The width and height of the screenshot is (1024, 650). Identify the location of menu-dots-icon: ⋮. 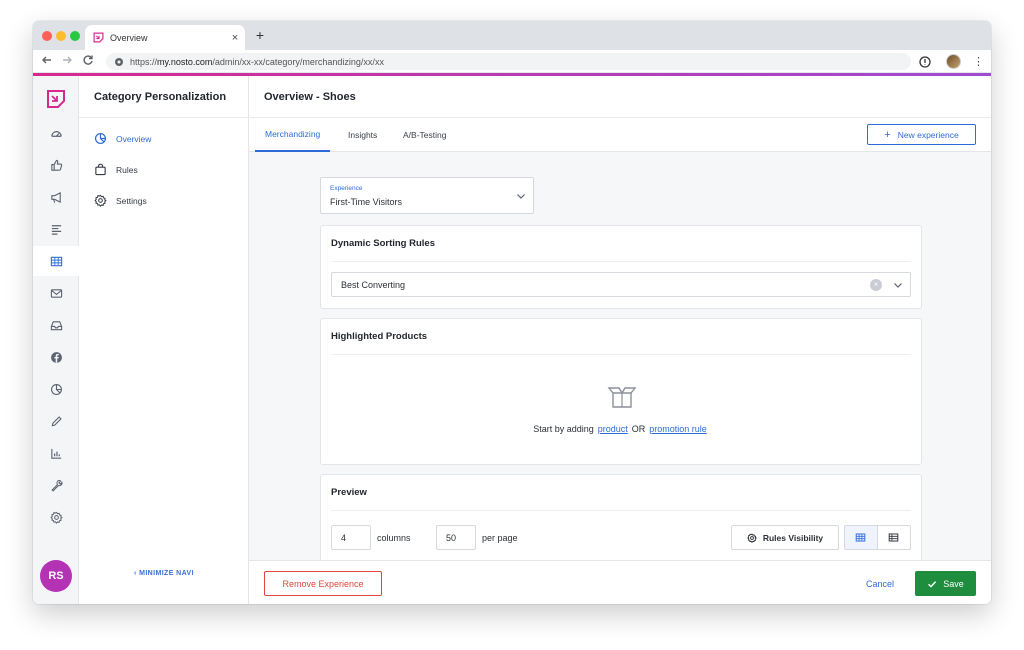
(978, 61).